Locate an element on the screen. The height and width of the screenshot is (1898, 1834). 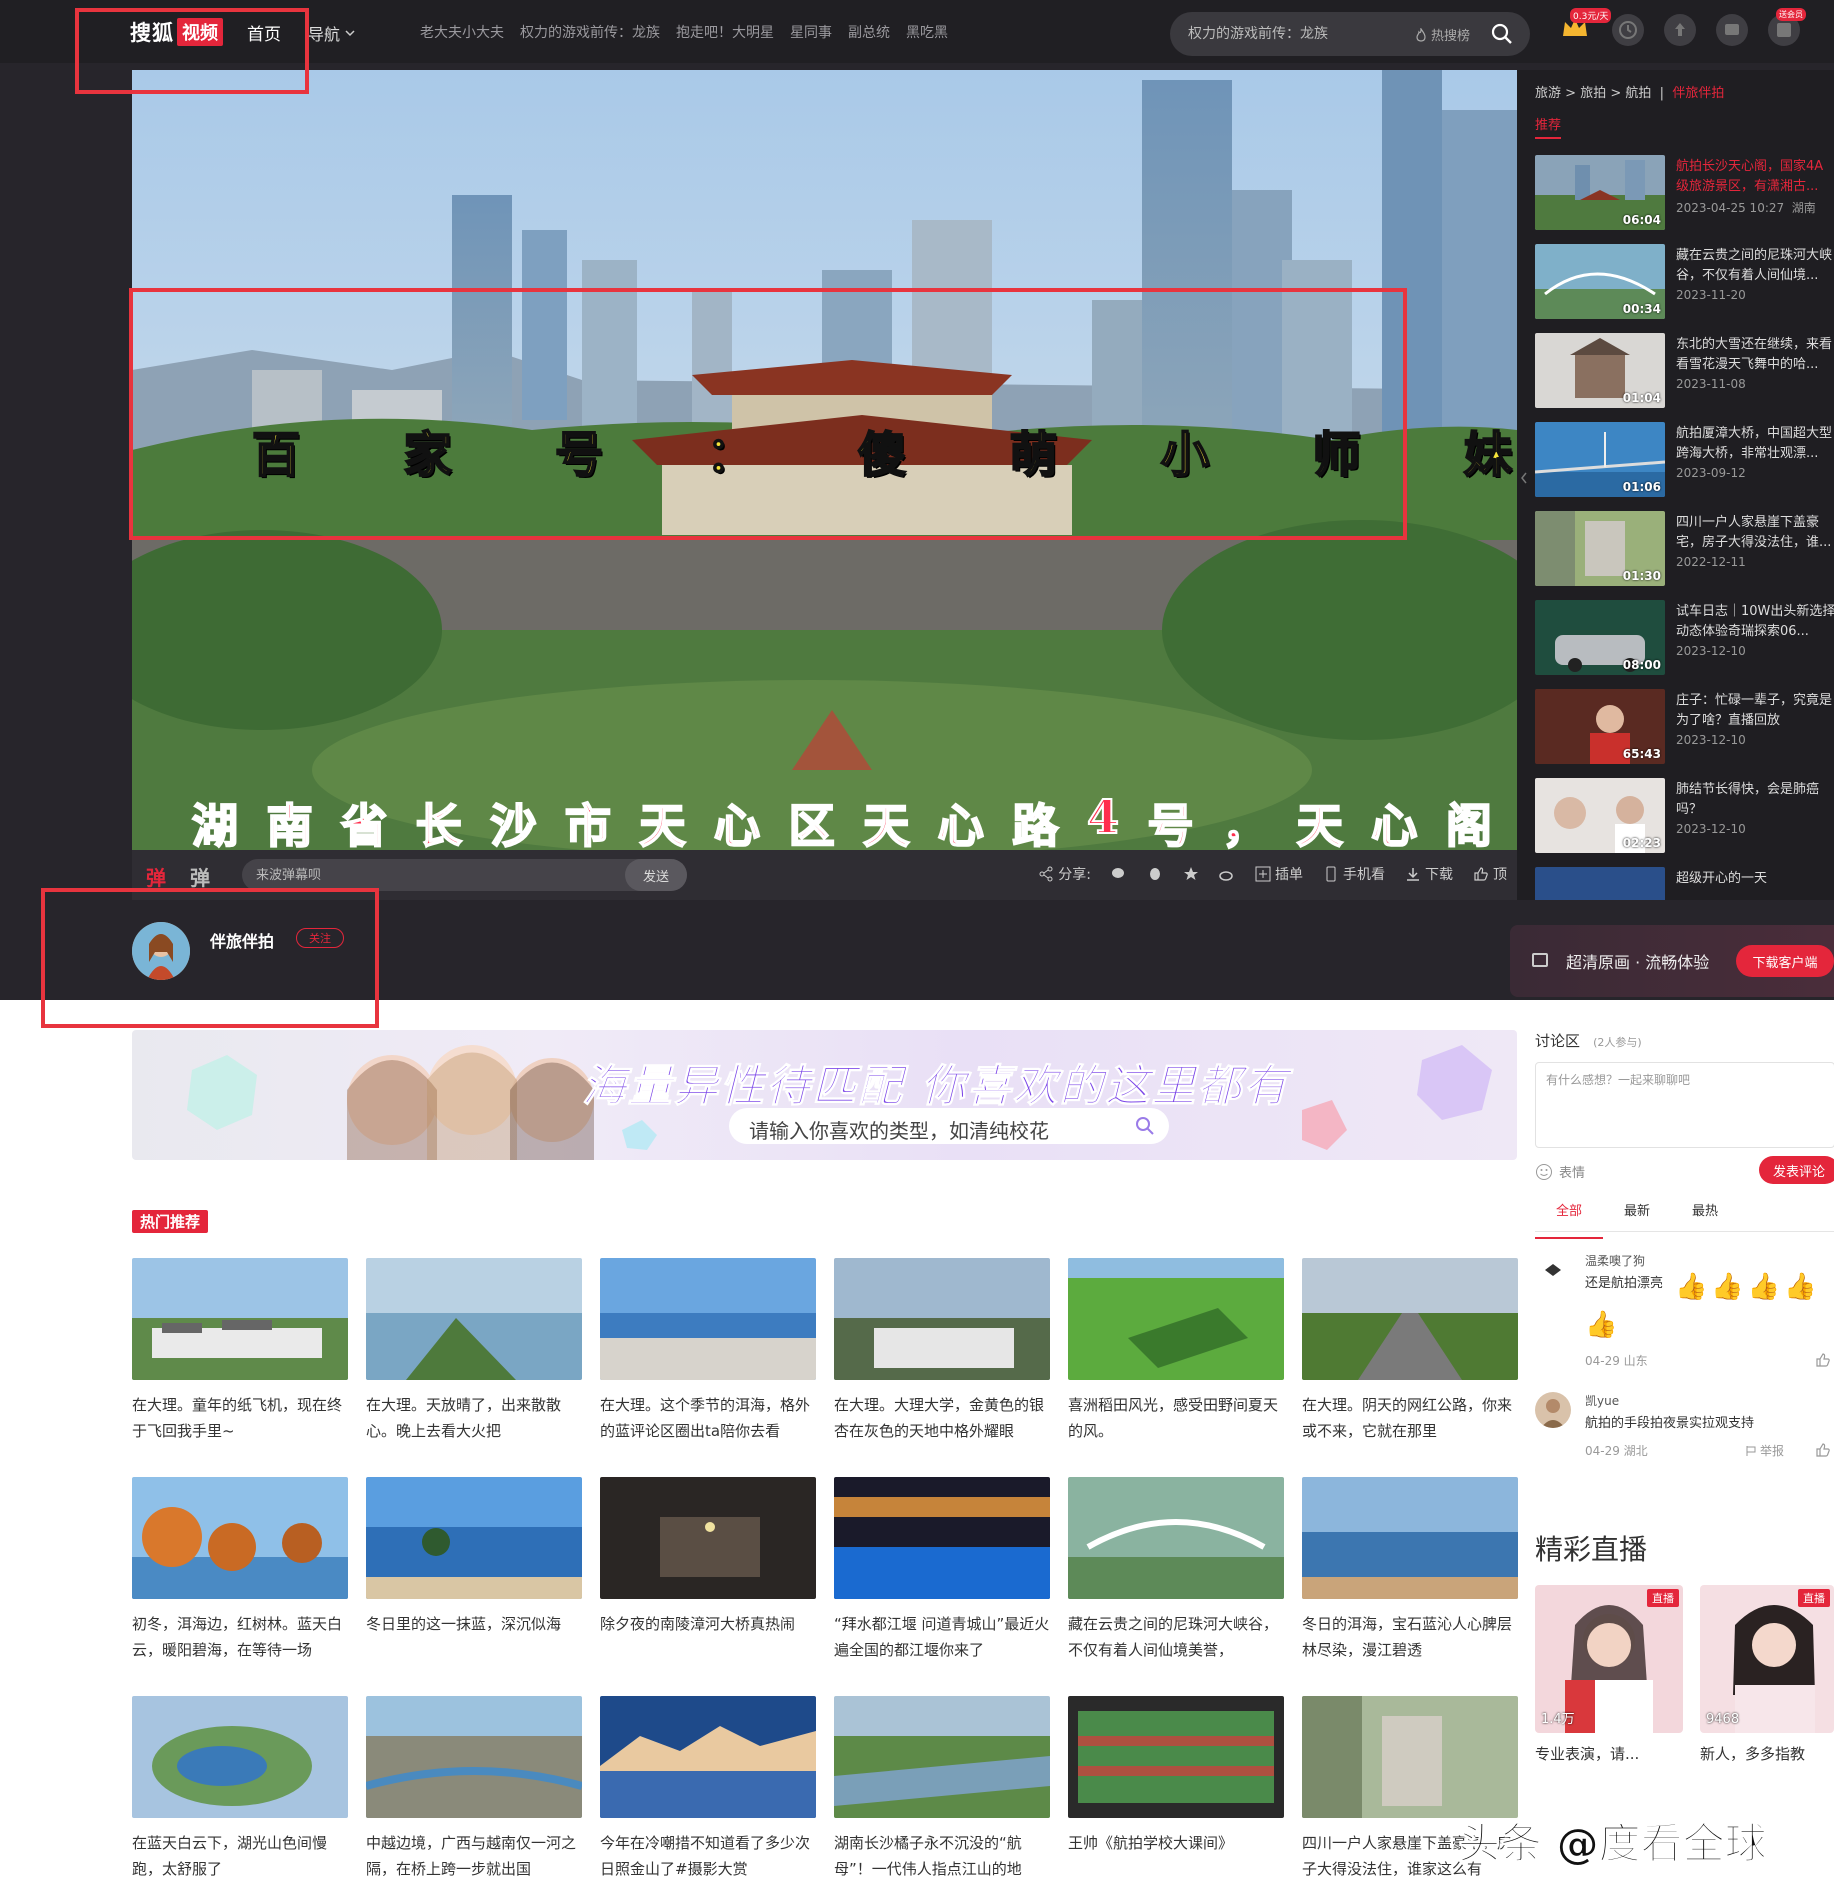
breadcrumb-item: 旅游 is located at coordinates (1548, 93).